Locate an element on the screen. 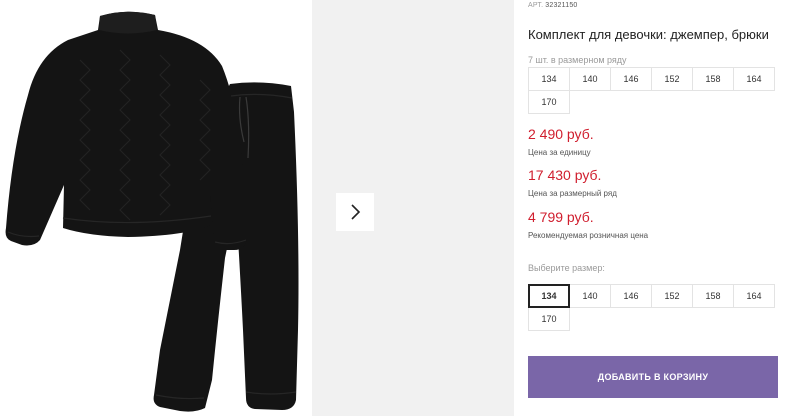 The height and width of the screenshot is (416, 800). article-label: АРТ. is located at coordinates (536, 5).